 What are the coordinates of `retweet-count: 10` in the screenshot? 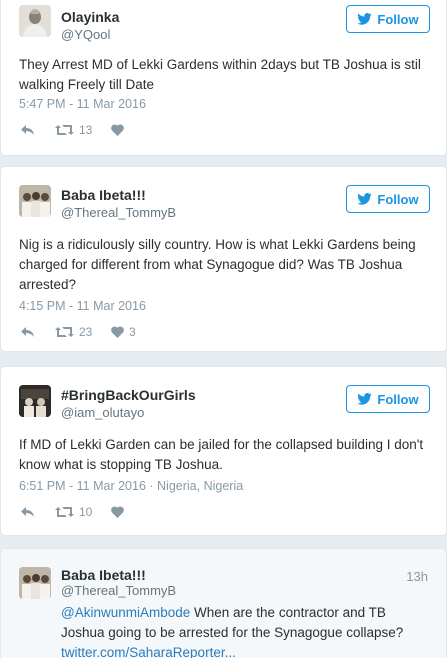 It's located at (86, 512).